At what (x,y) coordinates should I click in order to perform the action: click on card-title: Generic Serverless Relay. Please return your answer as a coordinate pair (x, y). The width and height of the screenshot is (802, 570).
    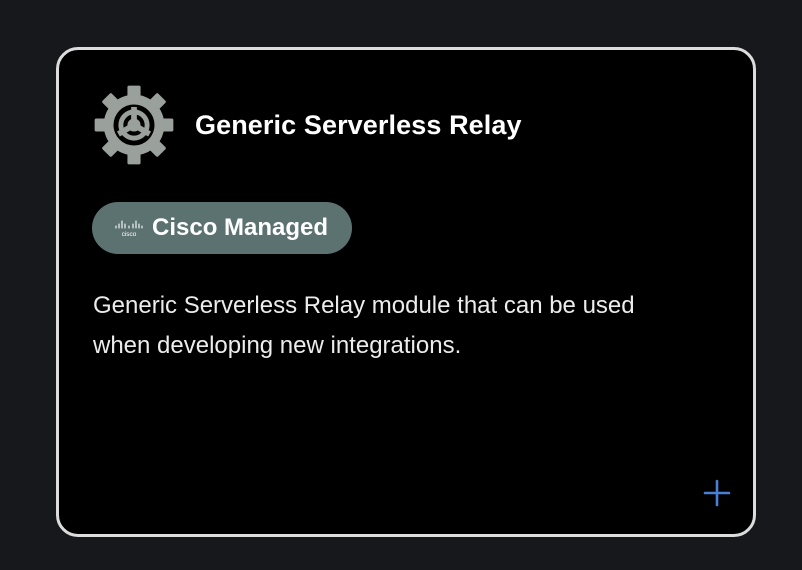
    Looking at the image, I should click on (358, 124).